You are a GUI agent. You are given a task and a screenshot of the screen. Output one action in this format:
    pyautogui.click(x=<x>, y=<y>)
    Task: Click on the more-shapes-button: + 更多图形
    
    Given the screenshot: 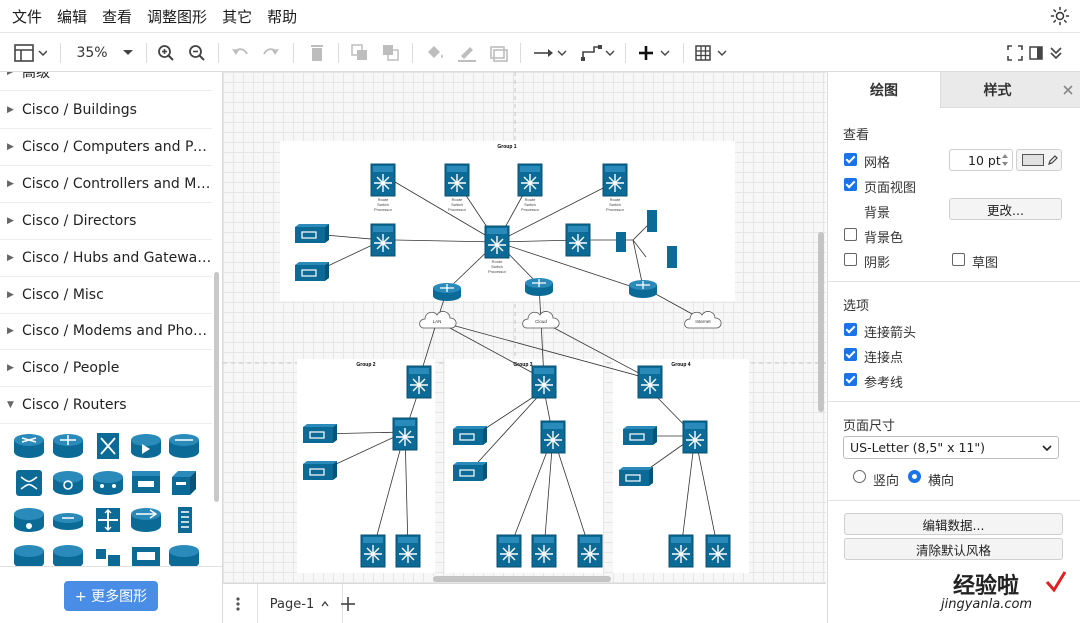 What is the action you would take?
    pyautogui.click(x=111, y=596)
    